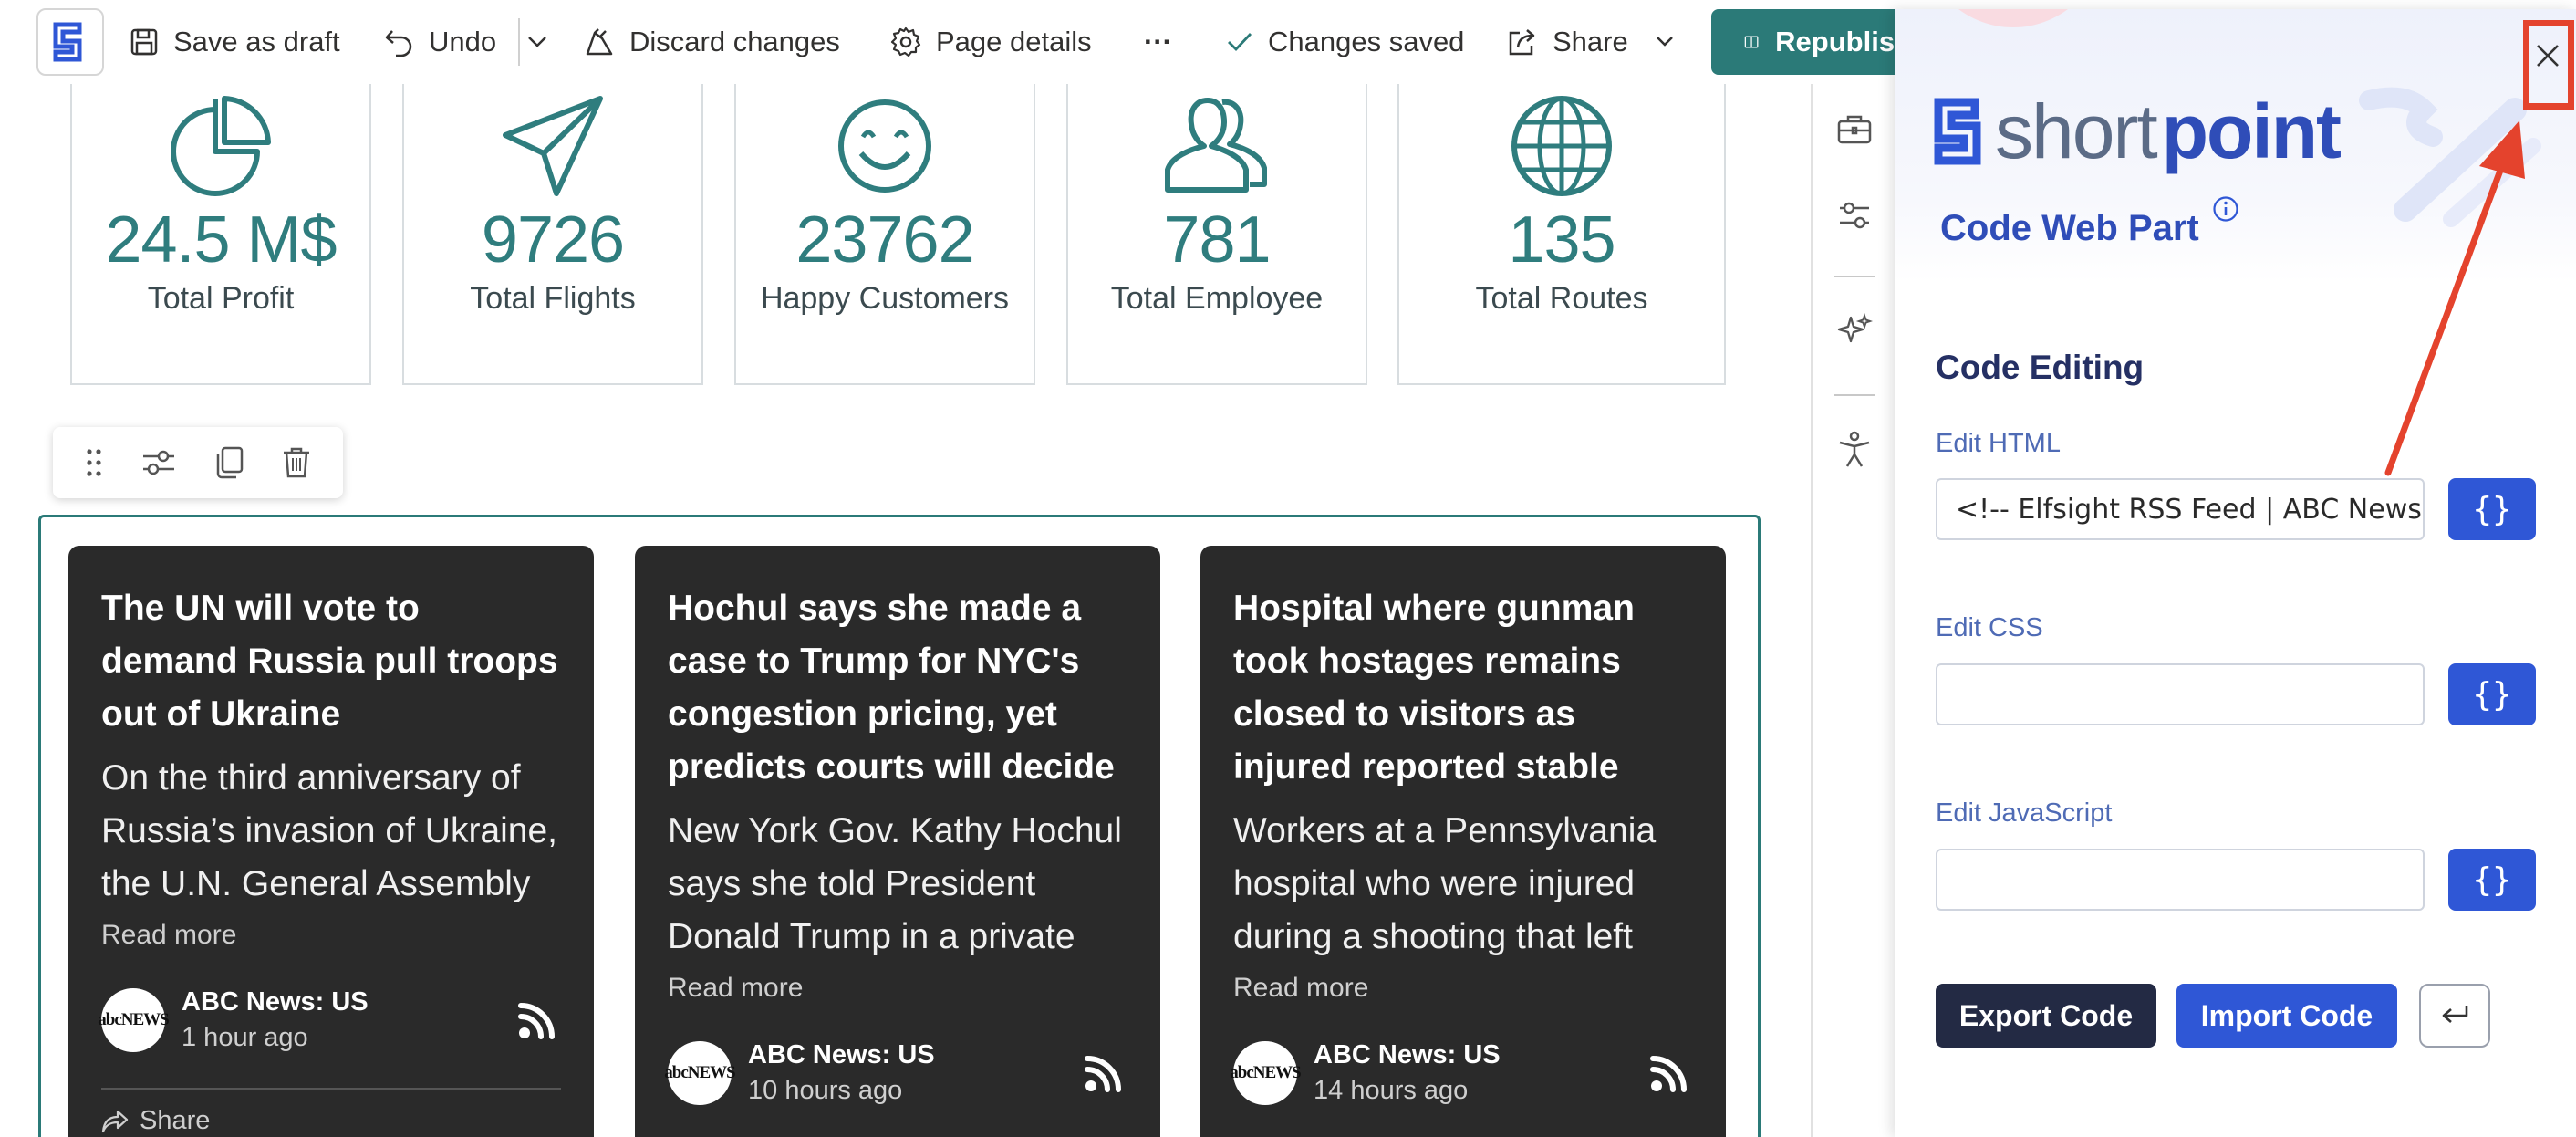 The height and width of the screenshot is (1137, 2576). I want to click on news-source: abcNEWS ABC News: US 1 hour ago, so click(329, 1020).